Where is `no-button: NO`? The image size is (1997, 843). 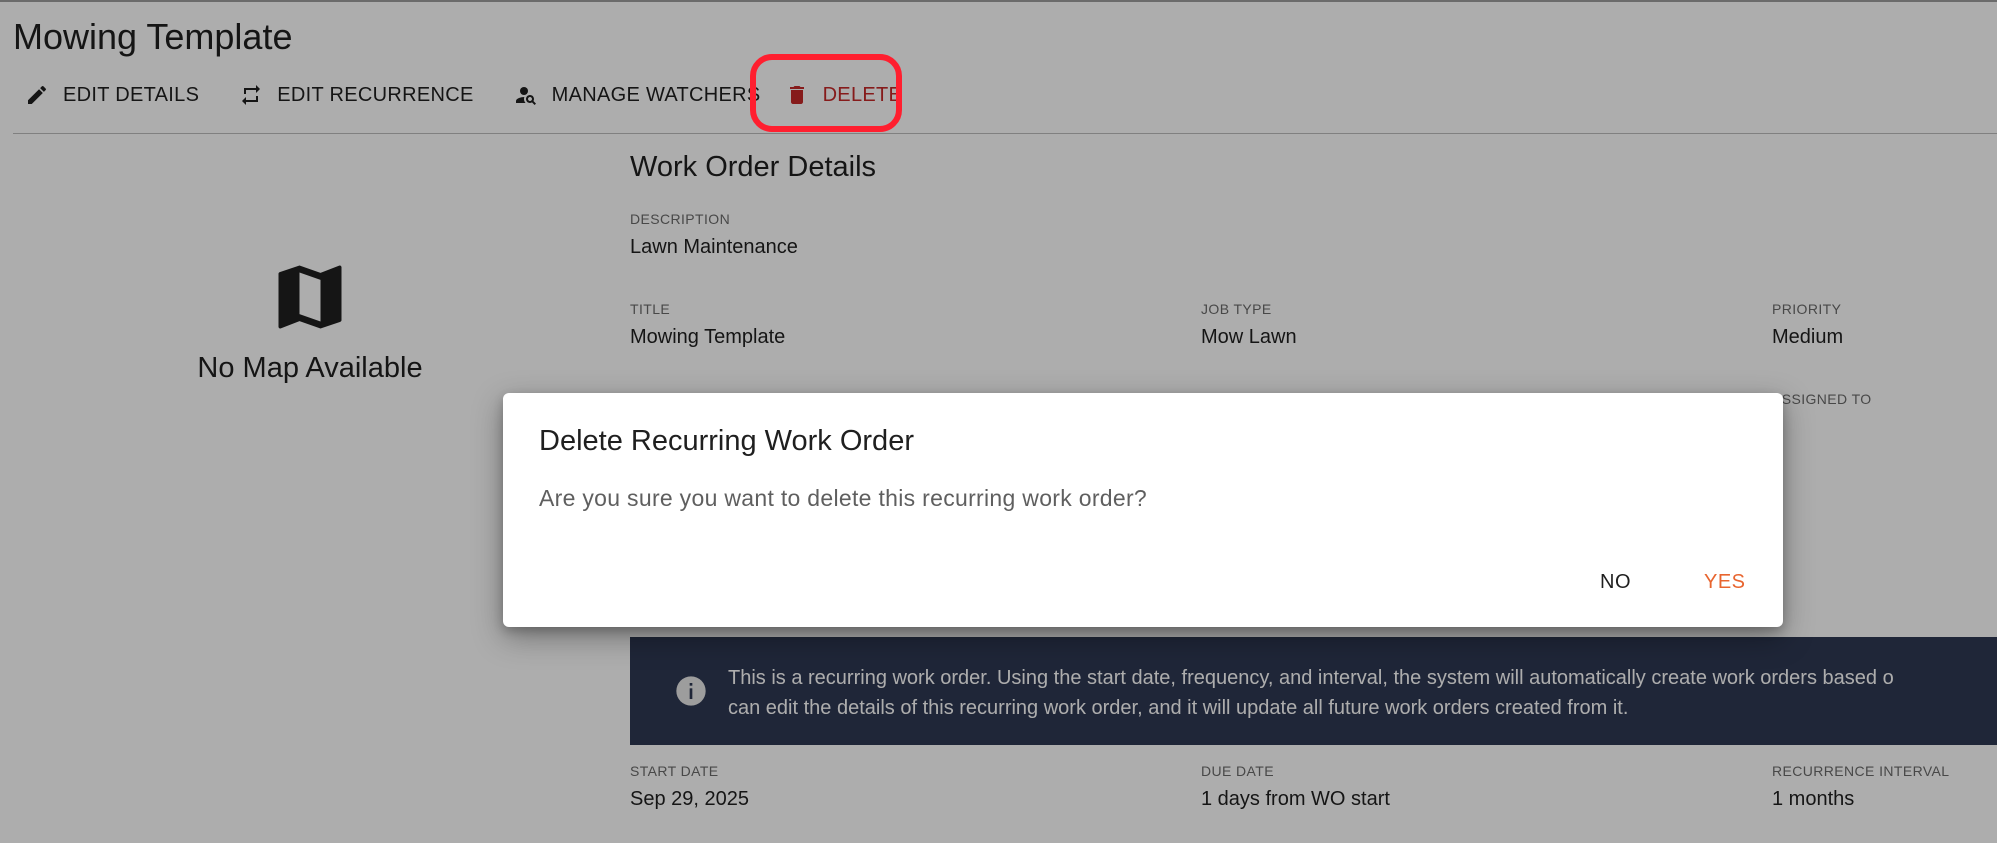
no-button: NO is located at coordinates (1615, 582).